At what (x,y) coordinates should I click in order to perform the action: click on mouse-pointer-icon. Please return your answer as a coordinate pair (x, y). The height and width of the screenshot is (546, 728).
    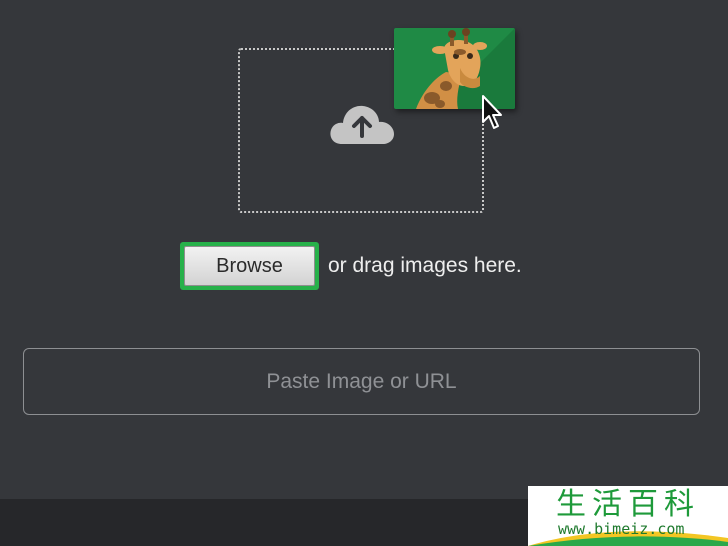
    Looking at the image, I should click on (492, 112).